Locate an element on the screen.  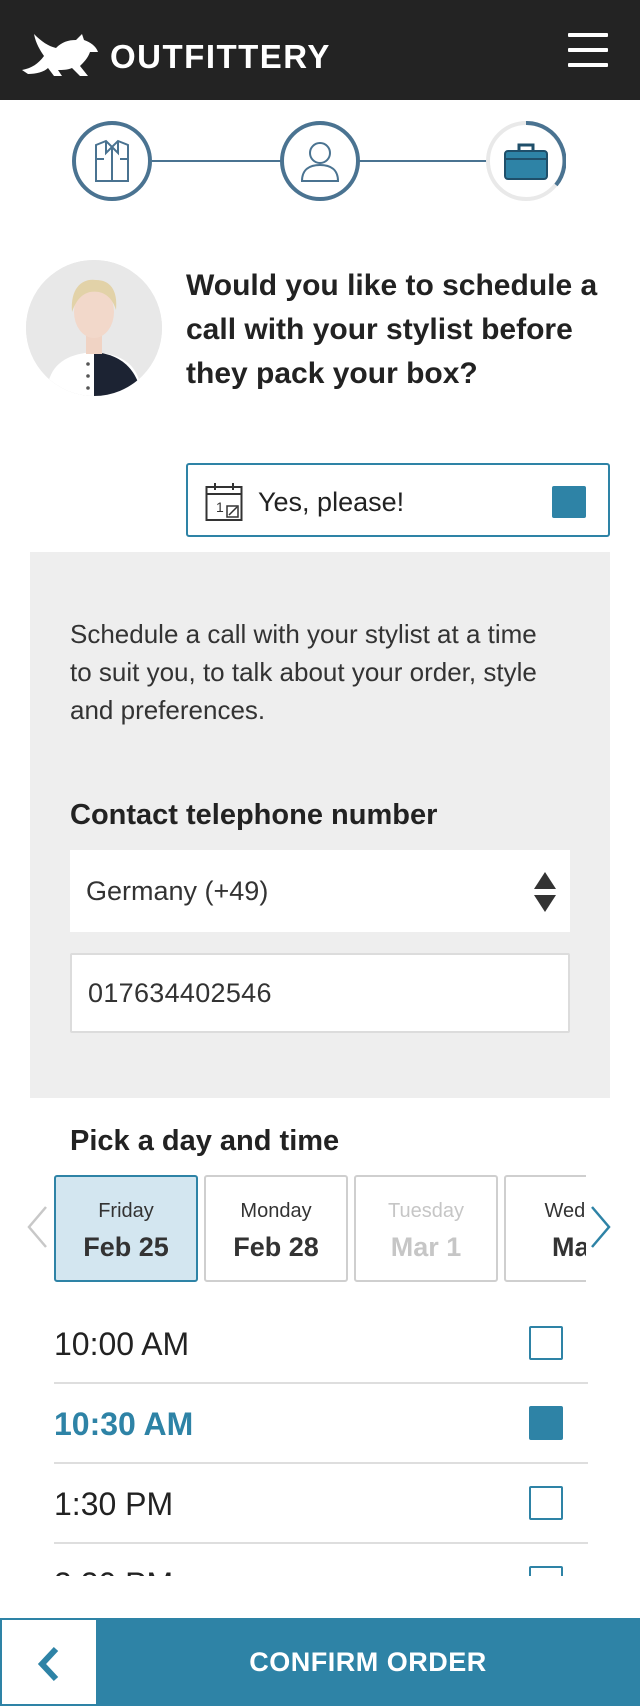
select-arrows-icon is located at coordinates (545, 892).